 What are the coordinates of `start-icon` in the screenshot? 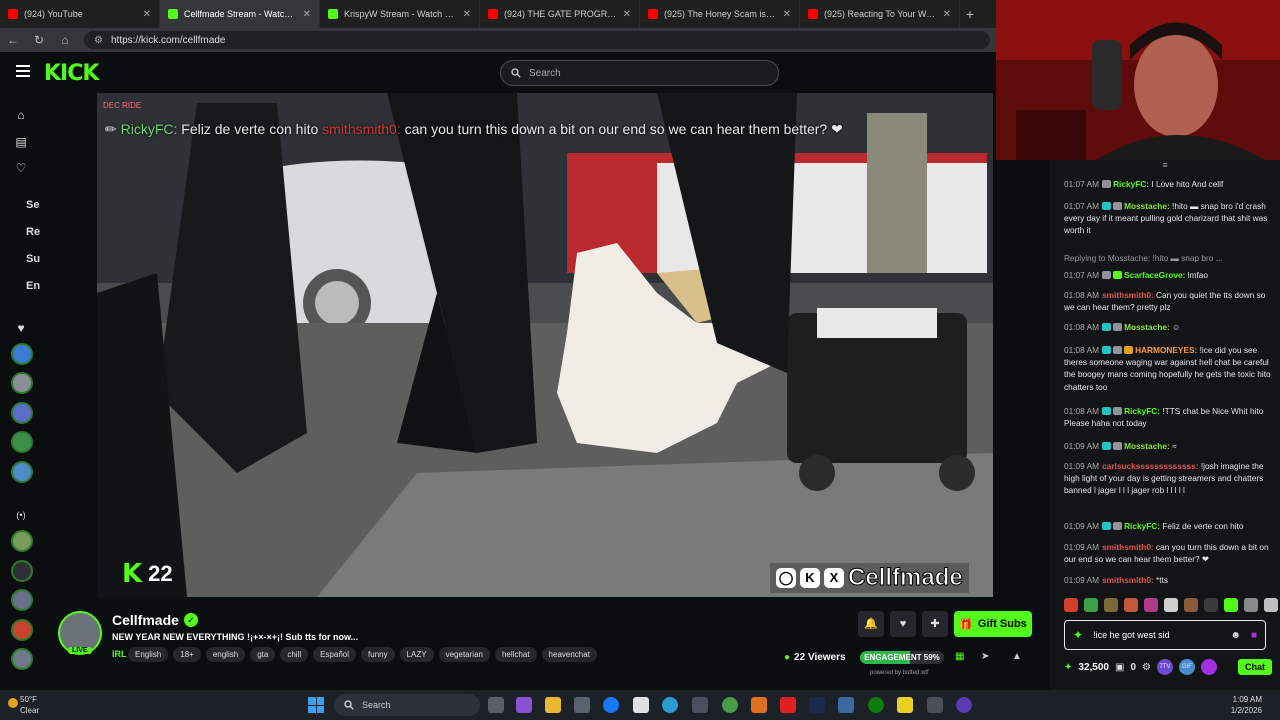 It's located at (316, 705).